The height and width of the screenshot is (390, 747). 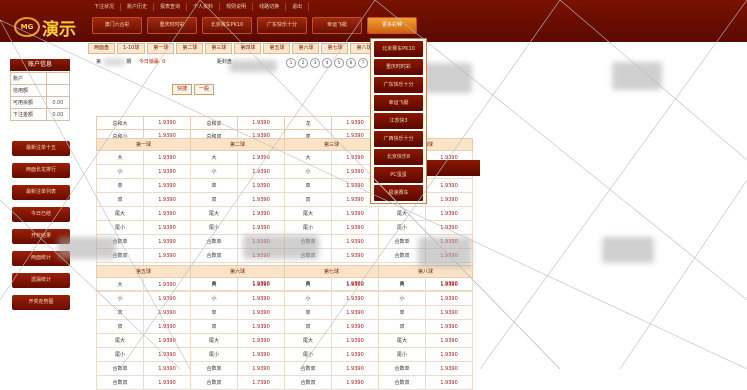 What do you see at coordinates (120, 326) in the screenshot?
I see `bet-label: 双` at bounding box center [120, 326].